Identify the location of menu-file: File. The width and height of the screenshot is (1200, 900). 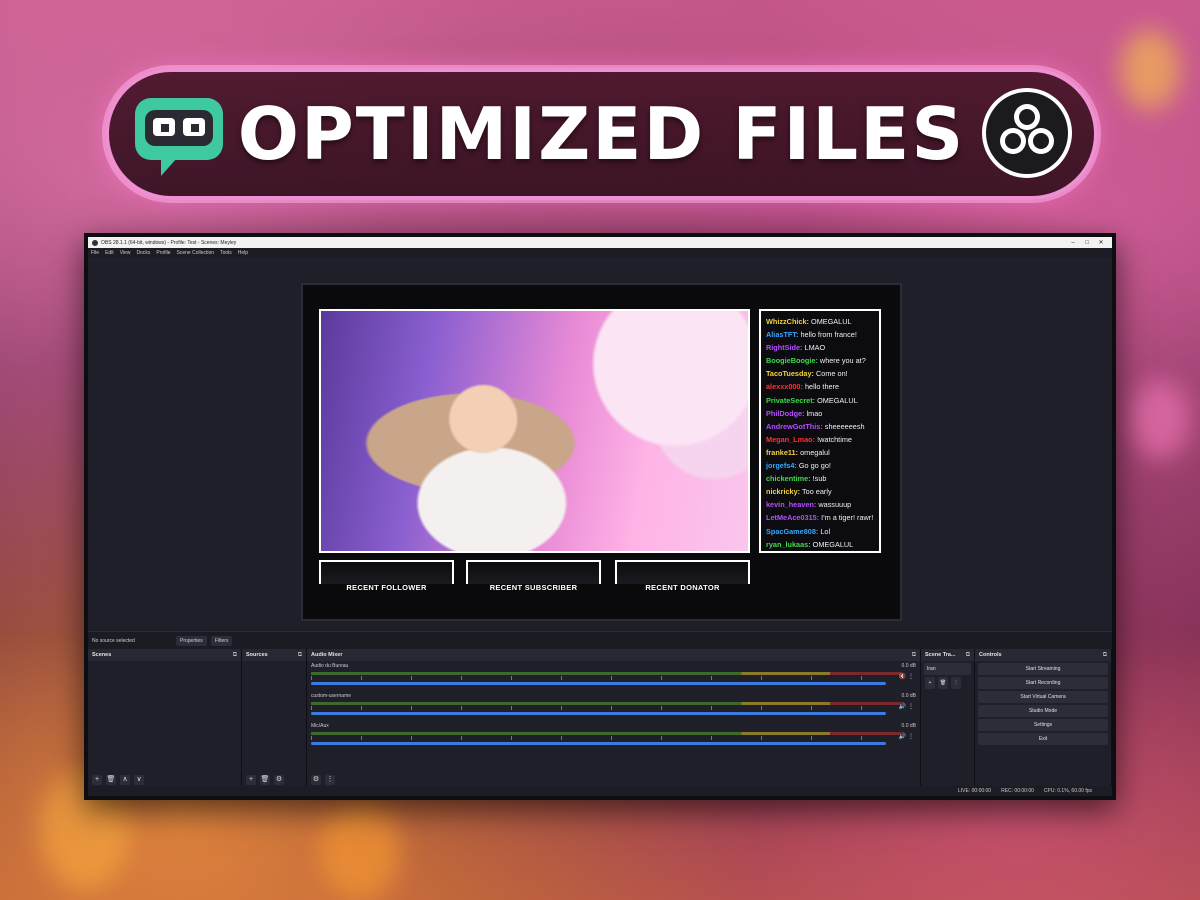
(95, 253).